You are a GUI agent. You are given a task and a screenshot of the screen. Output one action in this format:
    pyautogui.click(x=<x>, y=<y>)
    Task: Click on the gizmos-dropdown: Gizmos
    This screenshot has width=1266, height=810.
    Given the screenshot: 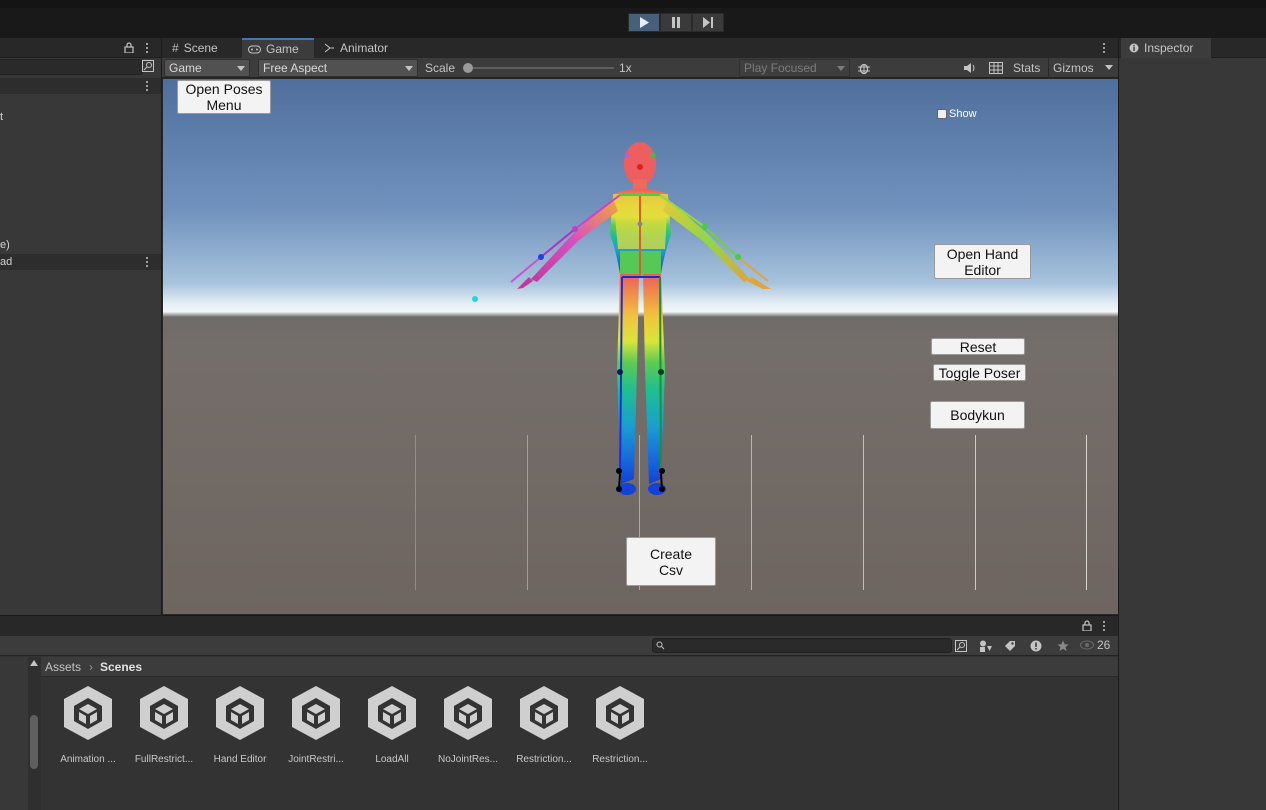 What is the action you would take?
    pyautogui.click(x=1083, y=68)
    